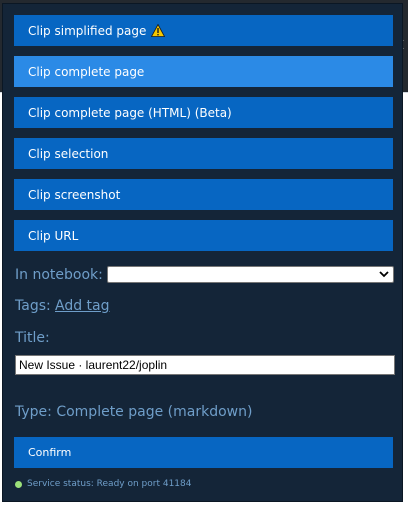 The height and width of the screenshot is (508, 408). I want to click on warning-icon, so click(158, 30).